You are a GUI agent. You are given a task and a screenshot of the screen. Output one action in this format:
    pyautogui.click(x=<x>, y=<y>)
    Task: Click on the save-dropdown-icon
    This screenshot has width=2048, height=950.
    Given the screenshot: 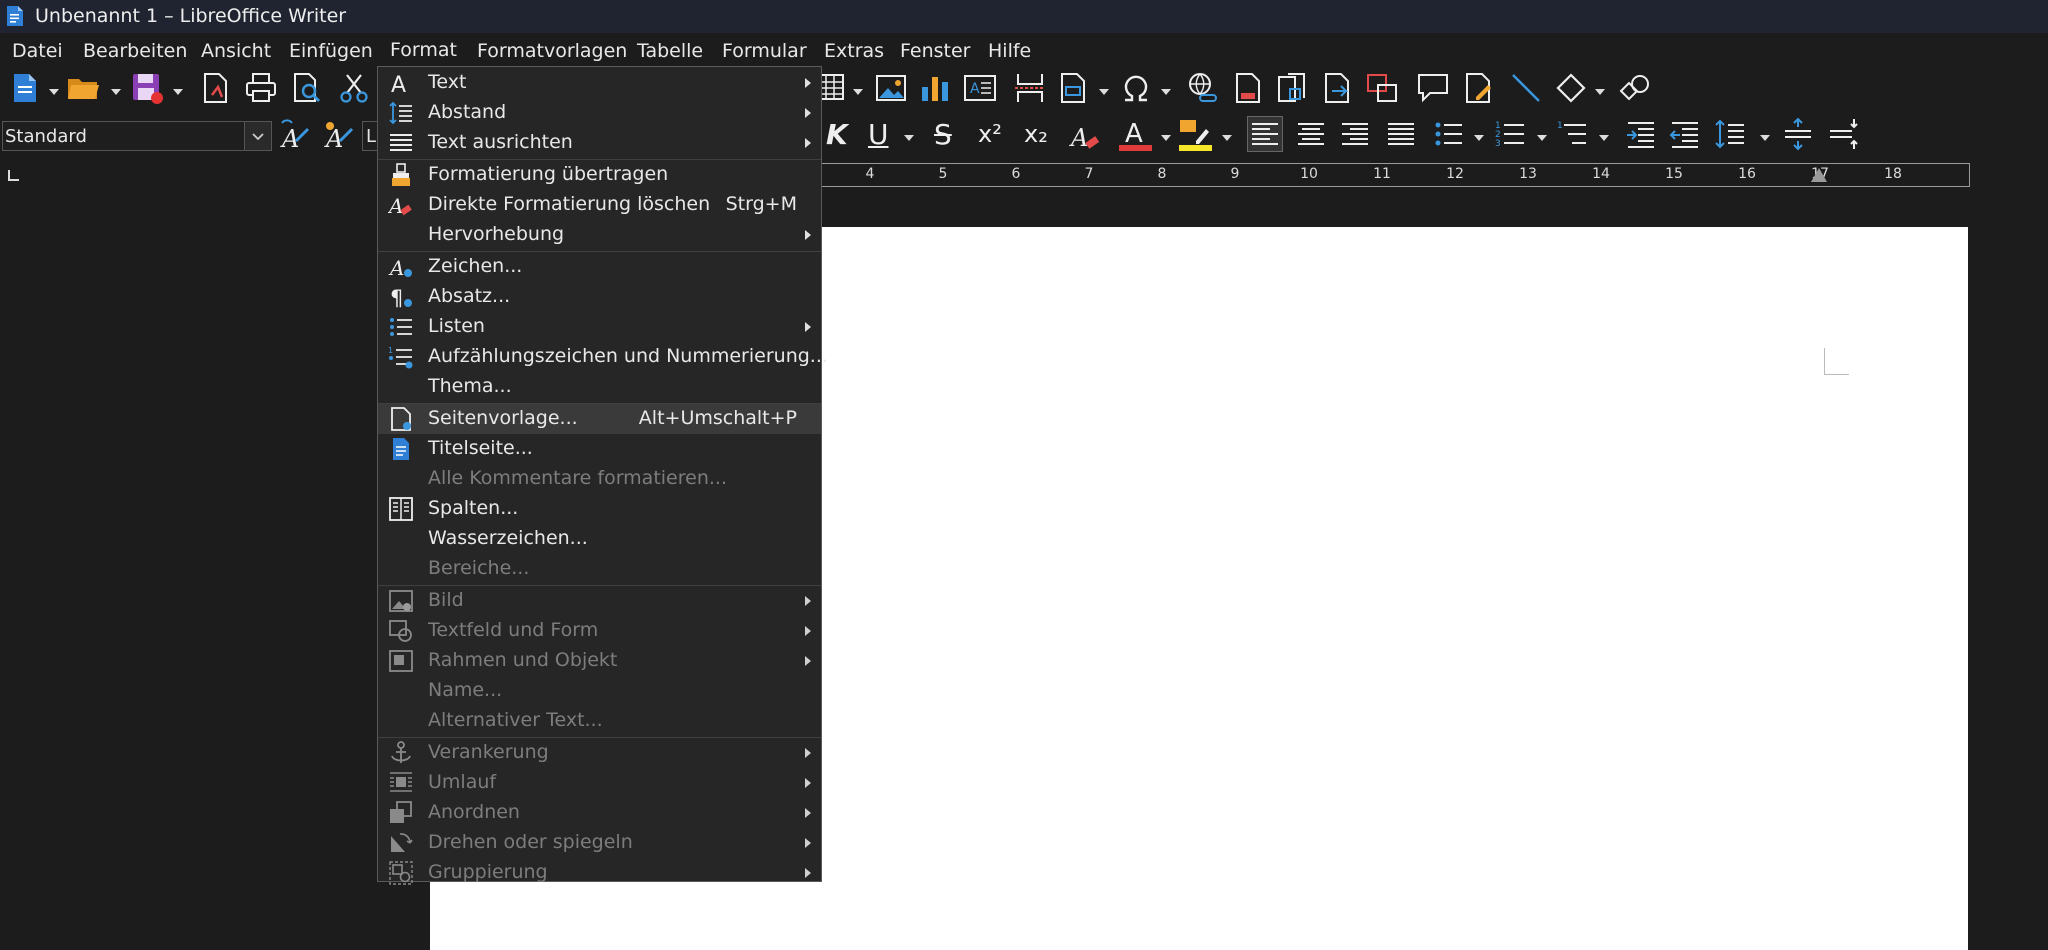 What is the action you would take?
    pyautogui.click(x=178, y=92)
    